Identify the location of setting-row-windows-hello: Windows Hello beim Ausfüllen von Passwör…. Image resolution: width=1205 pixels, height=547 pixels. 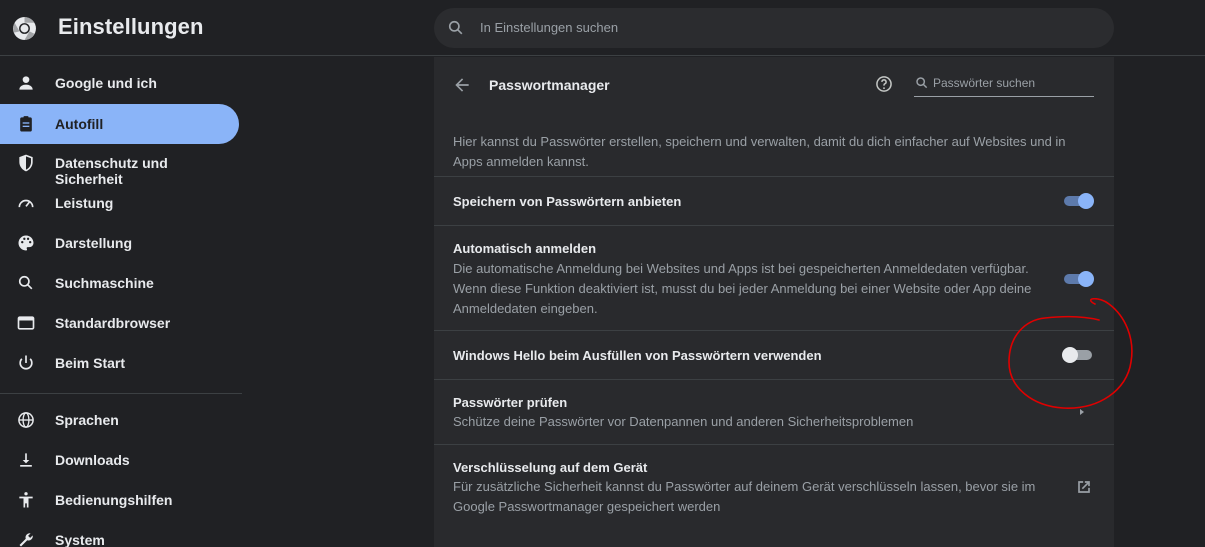
(774, 354).